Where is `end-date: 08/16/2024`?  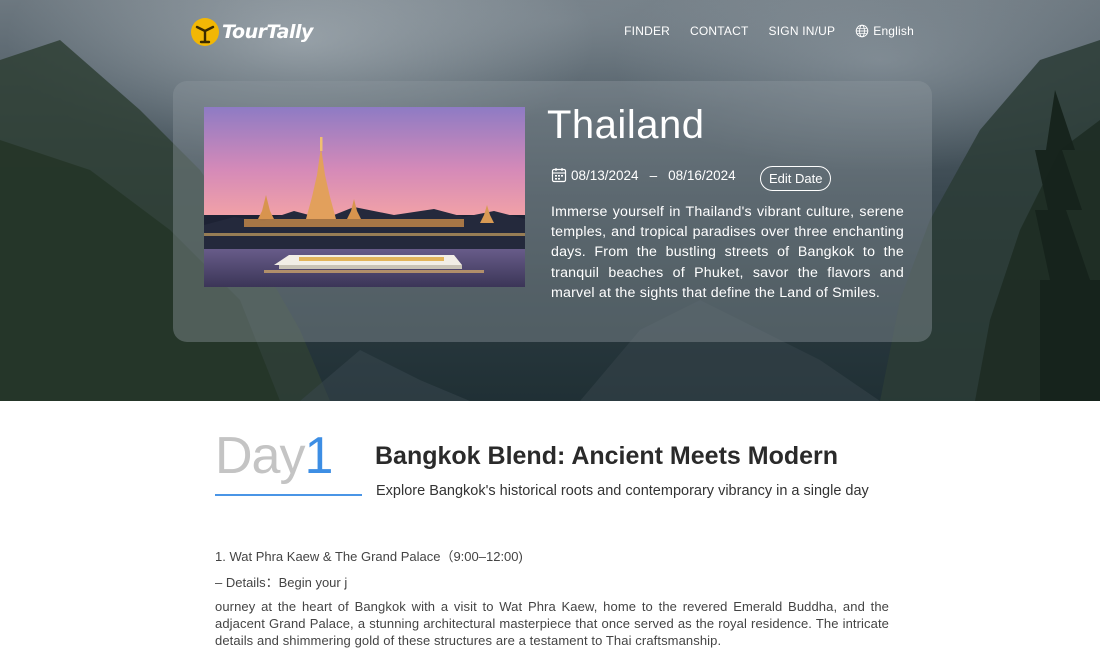 end-date: 08/16/2024 is located at coordinates (702, 175).